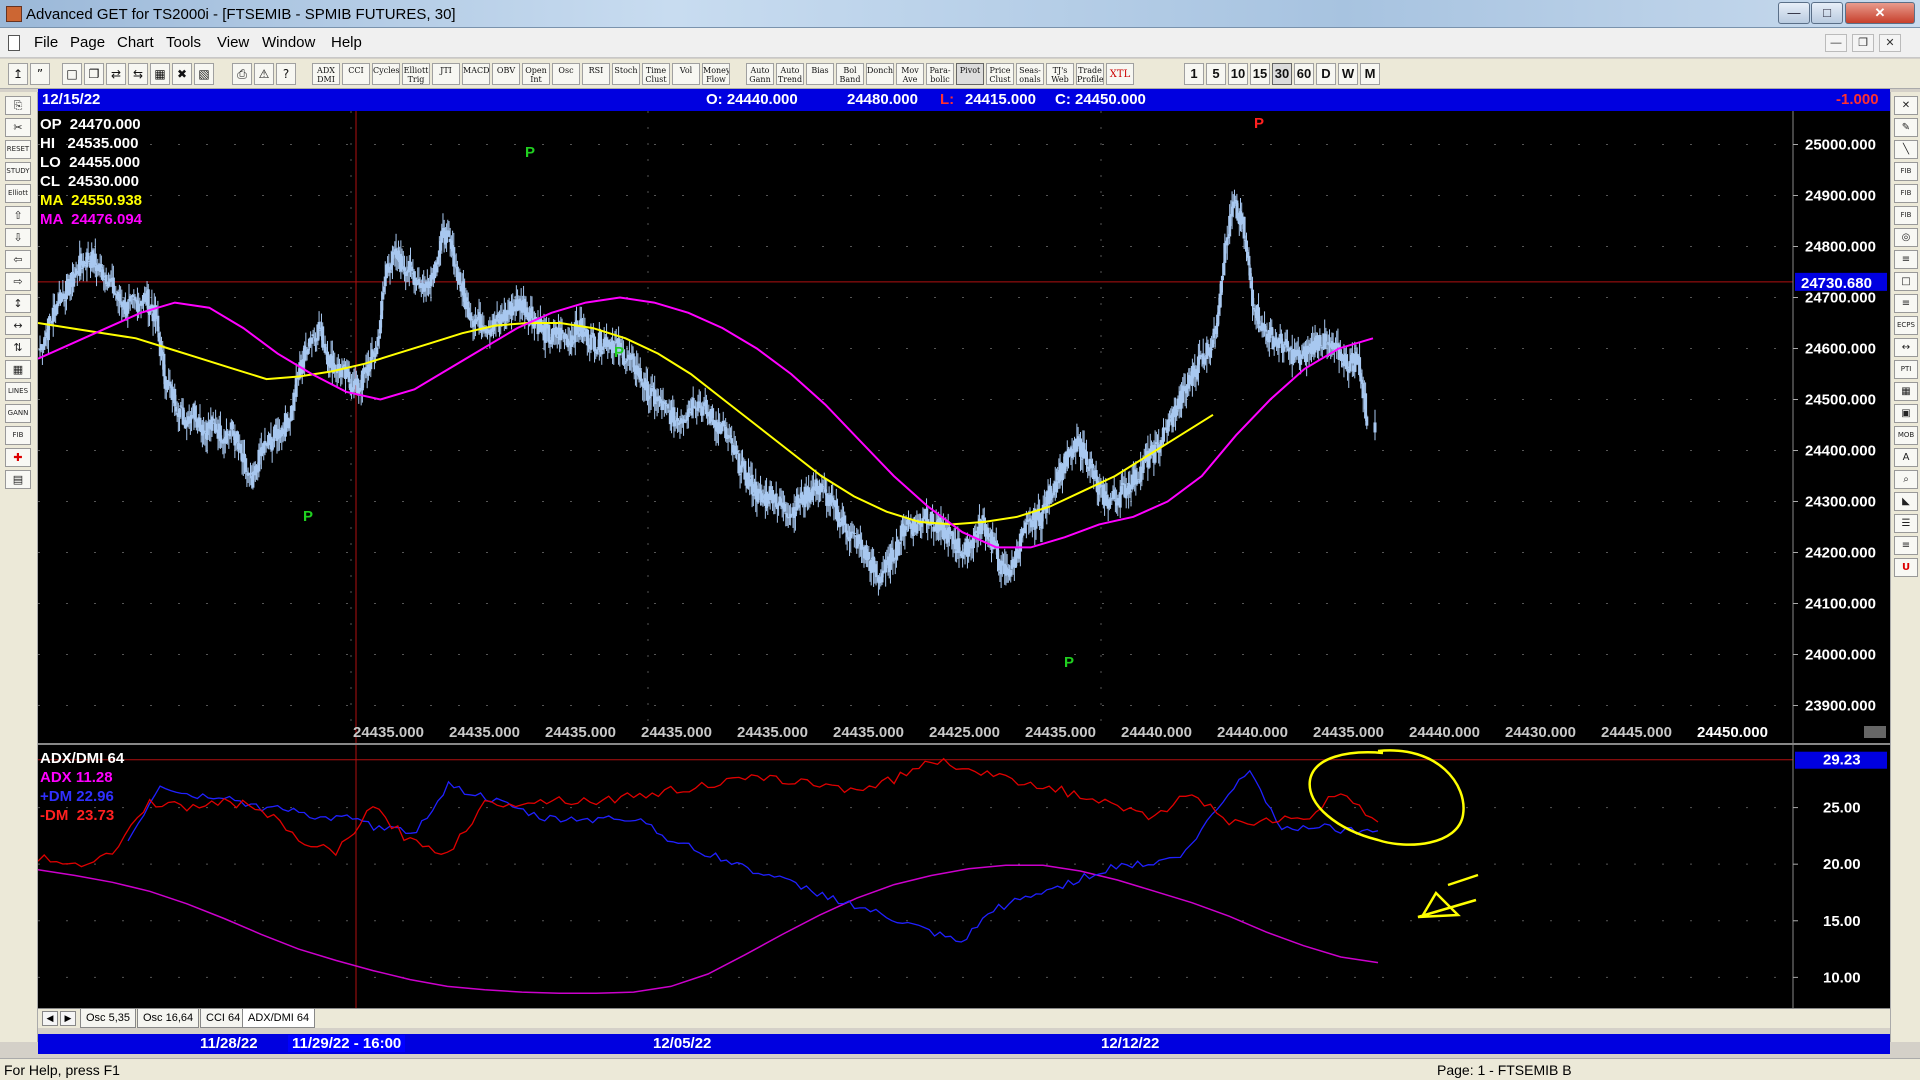 This screenshot has width=1920, height=1080. What do you see at coordinates (596, 74) in the screenshot?
I see `study-button: RSI` at bounding box center [596, 74].